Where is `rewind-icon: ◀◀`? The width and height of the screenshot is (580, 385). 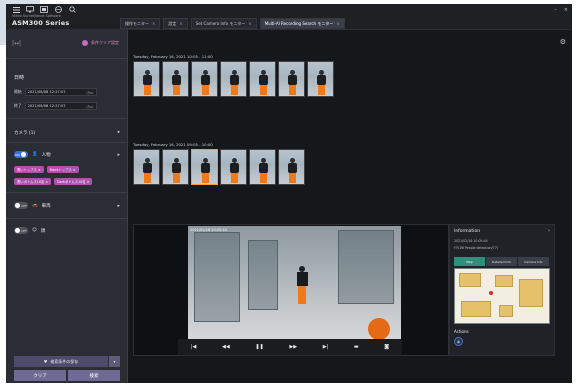 rewind-icon: ◀◀ is located at coordinates (226, 347).